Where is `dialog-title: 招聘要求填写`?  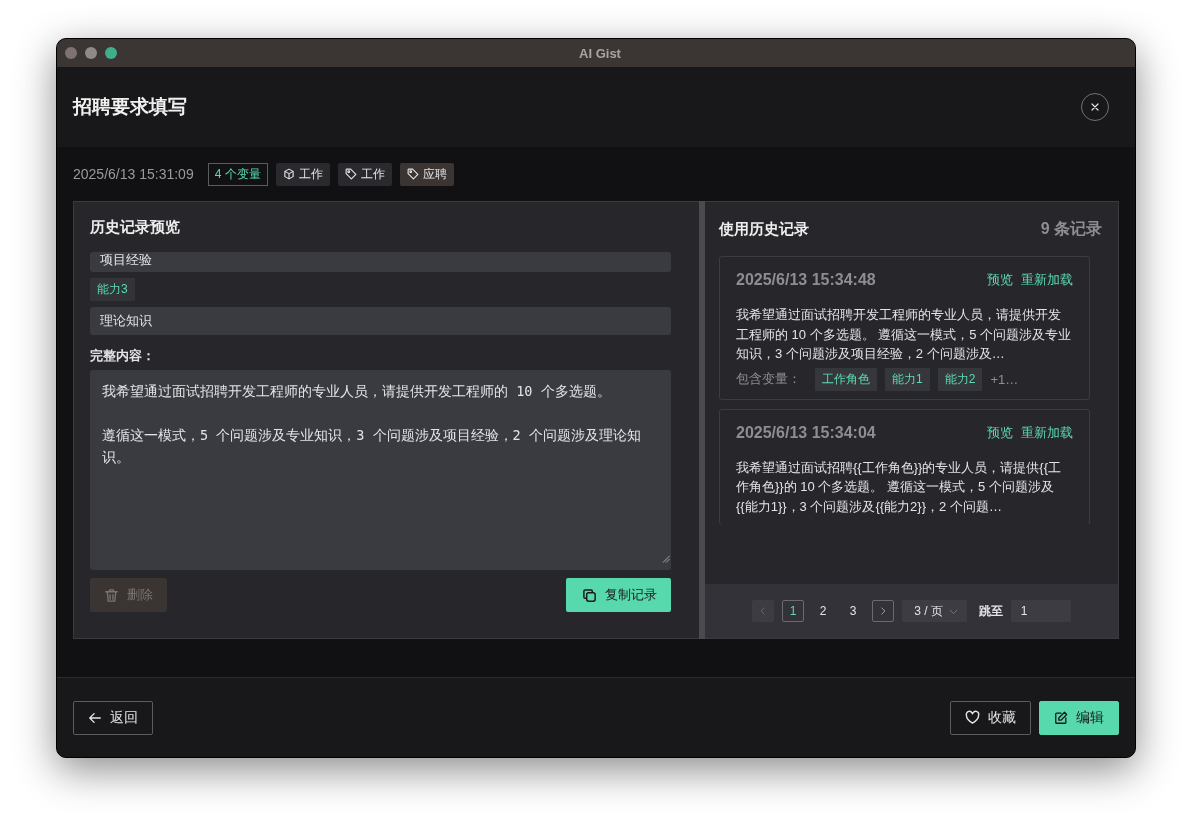 dialog-title: 招聘要求填写 is located at coordinates (130, 107).